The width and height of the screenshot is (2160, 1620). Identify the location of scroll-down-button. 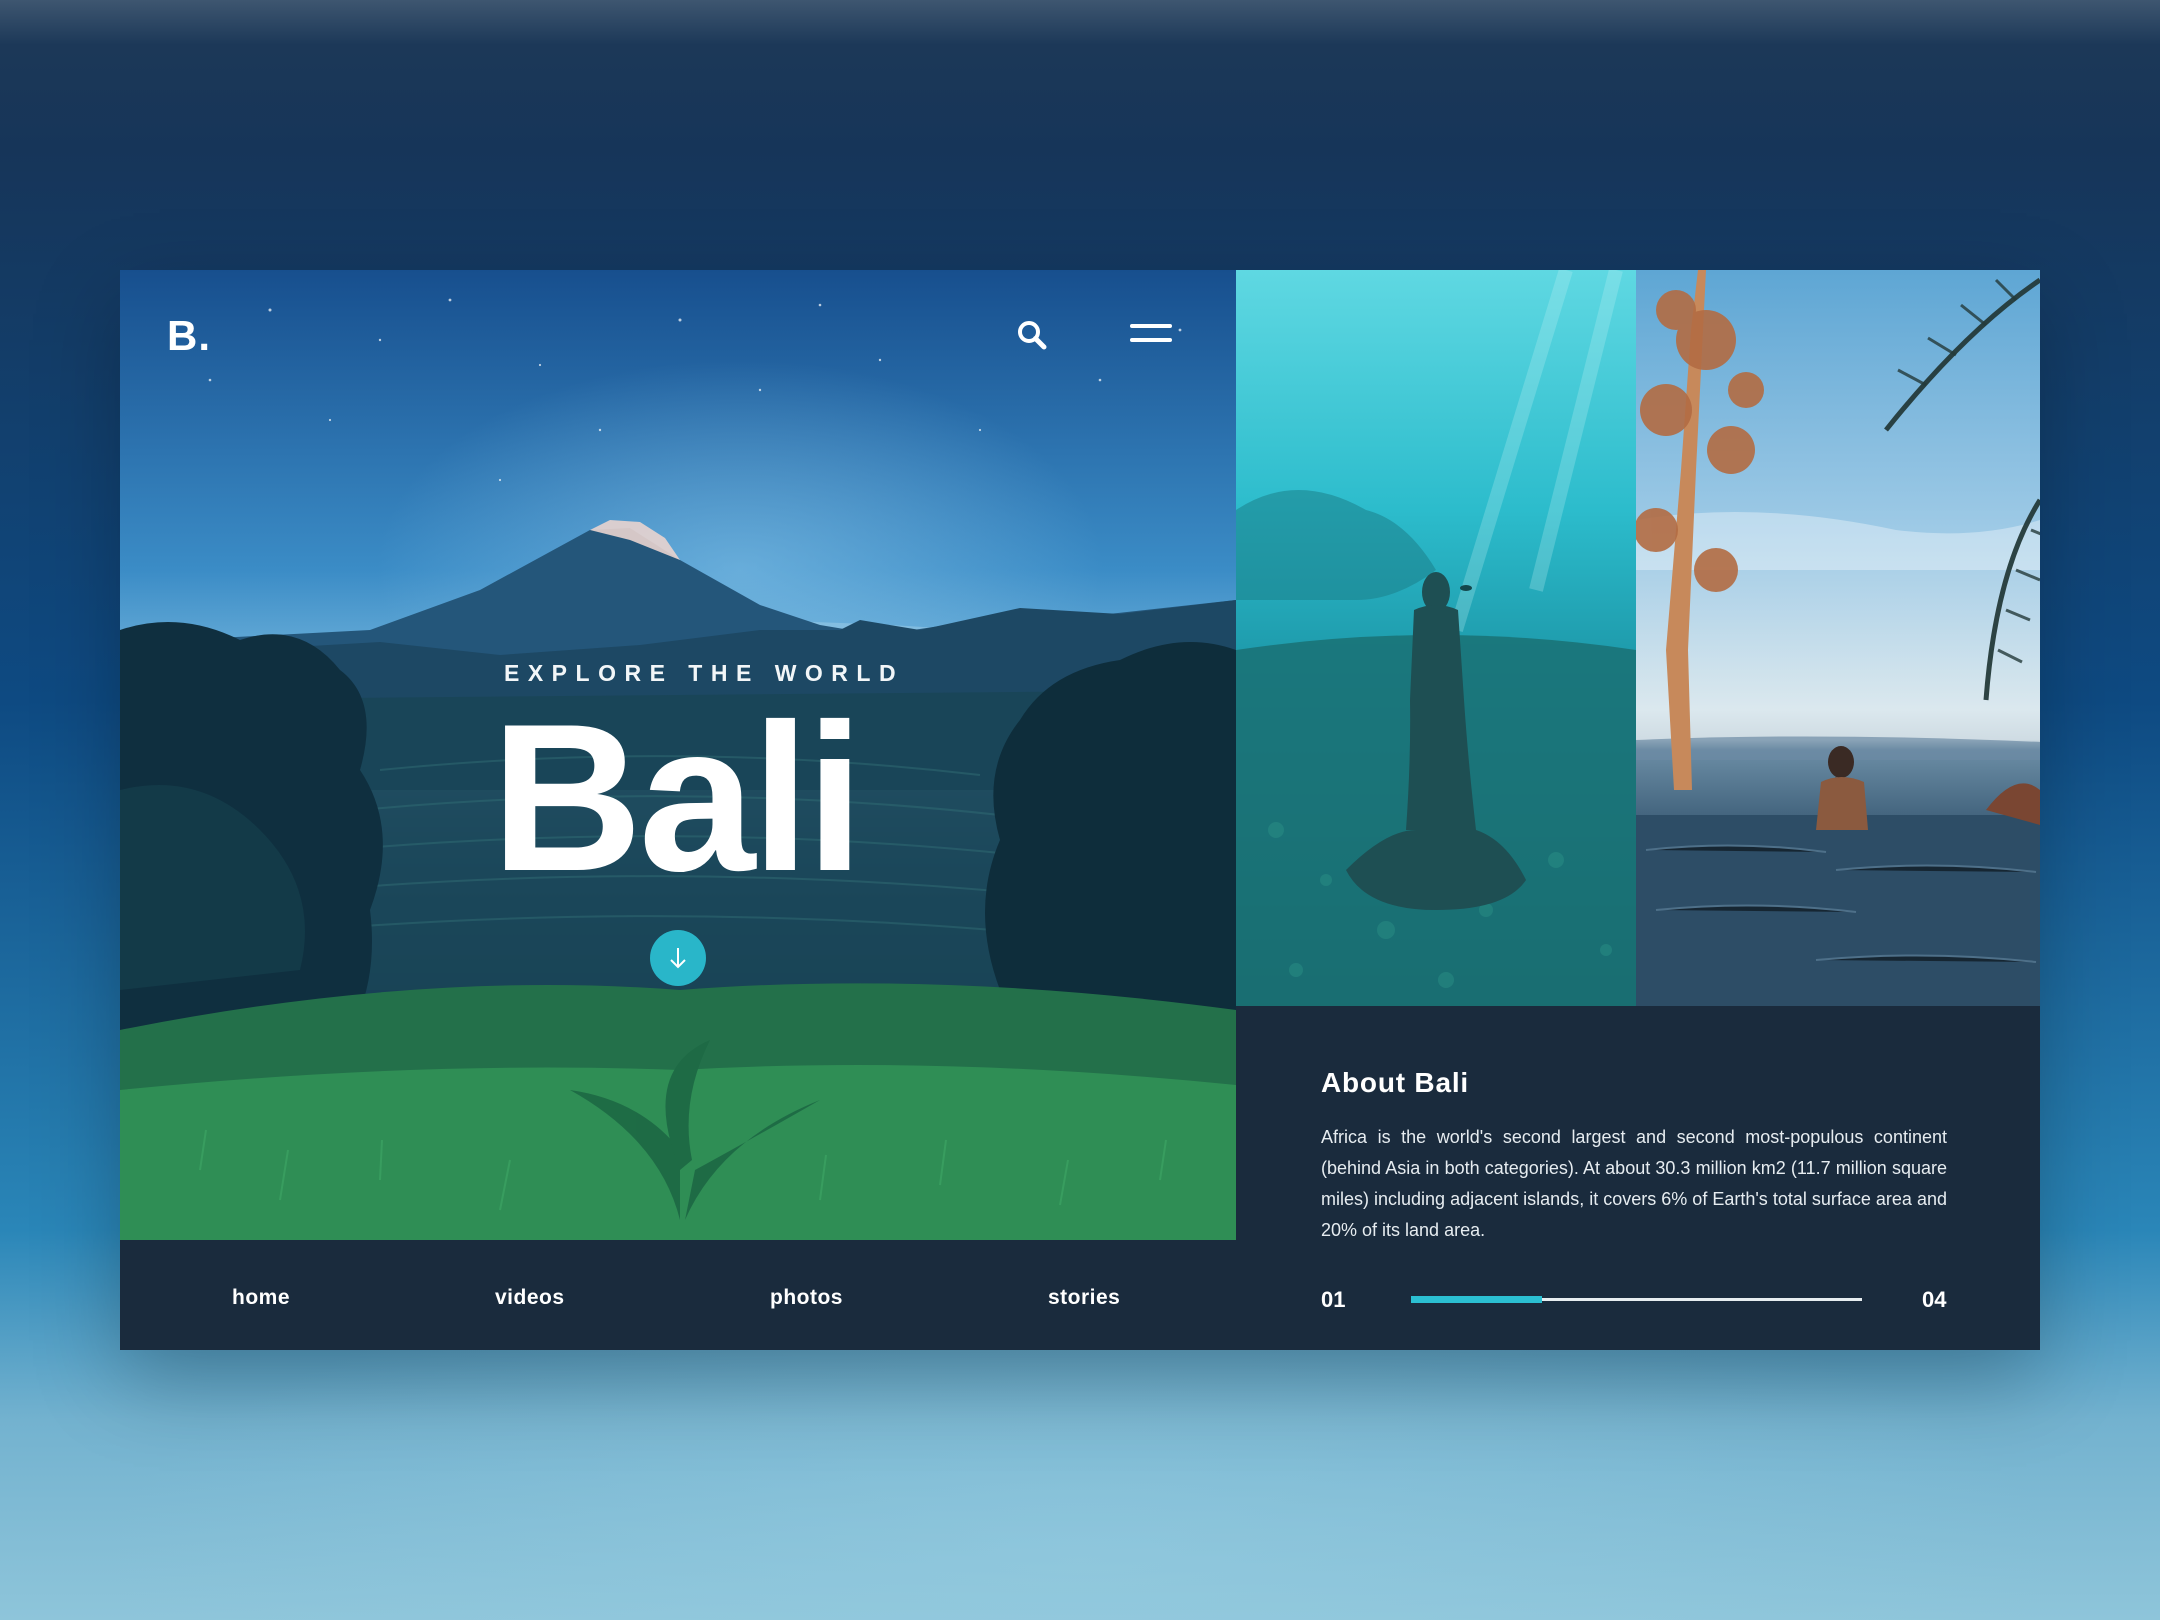
(678, 958).